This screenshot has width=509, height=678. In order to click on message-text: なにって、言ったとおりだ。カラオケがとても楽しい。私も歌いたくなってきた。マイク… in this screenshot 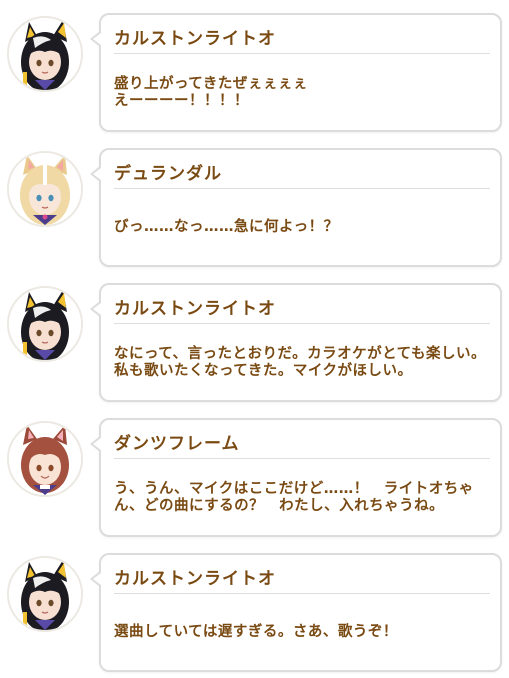, I will do `click(300, 362)`.